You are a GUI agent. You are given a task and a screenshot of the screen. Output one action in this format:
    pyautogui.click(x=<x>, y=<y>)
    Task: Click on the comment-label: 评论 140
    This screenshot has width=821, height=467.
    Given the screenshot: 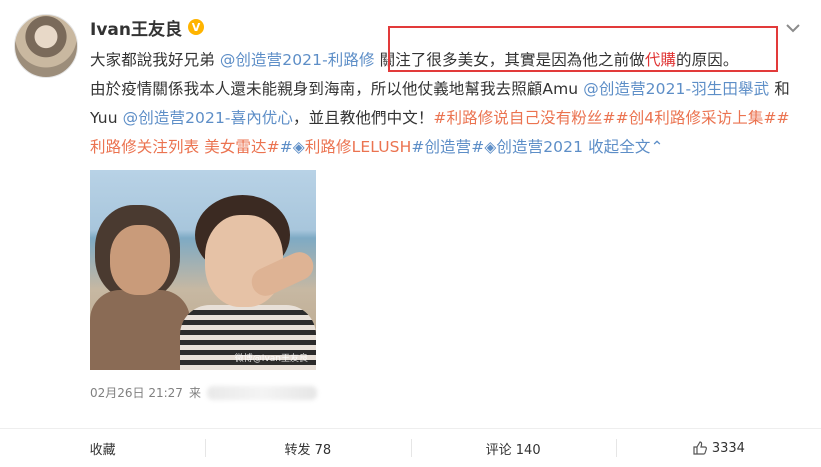 What is the action you would take?
    pyautogui.click(x=513, y=450)
    